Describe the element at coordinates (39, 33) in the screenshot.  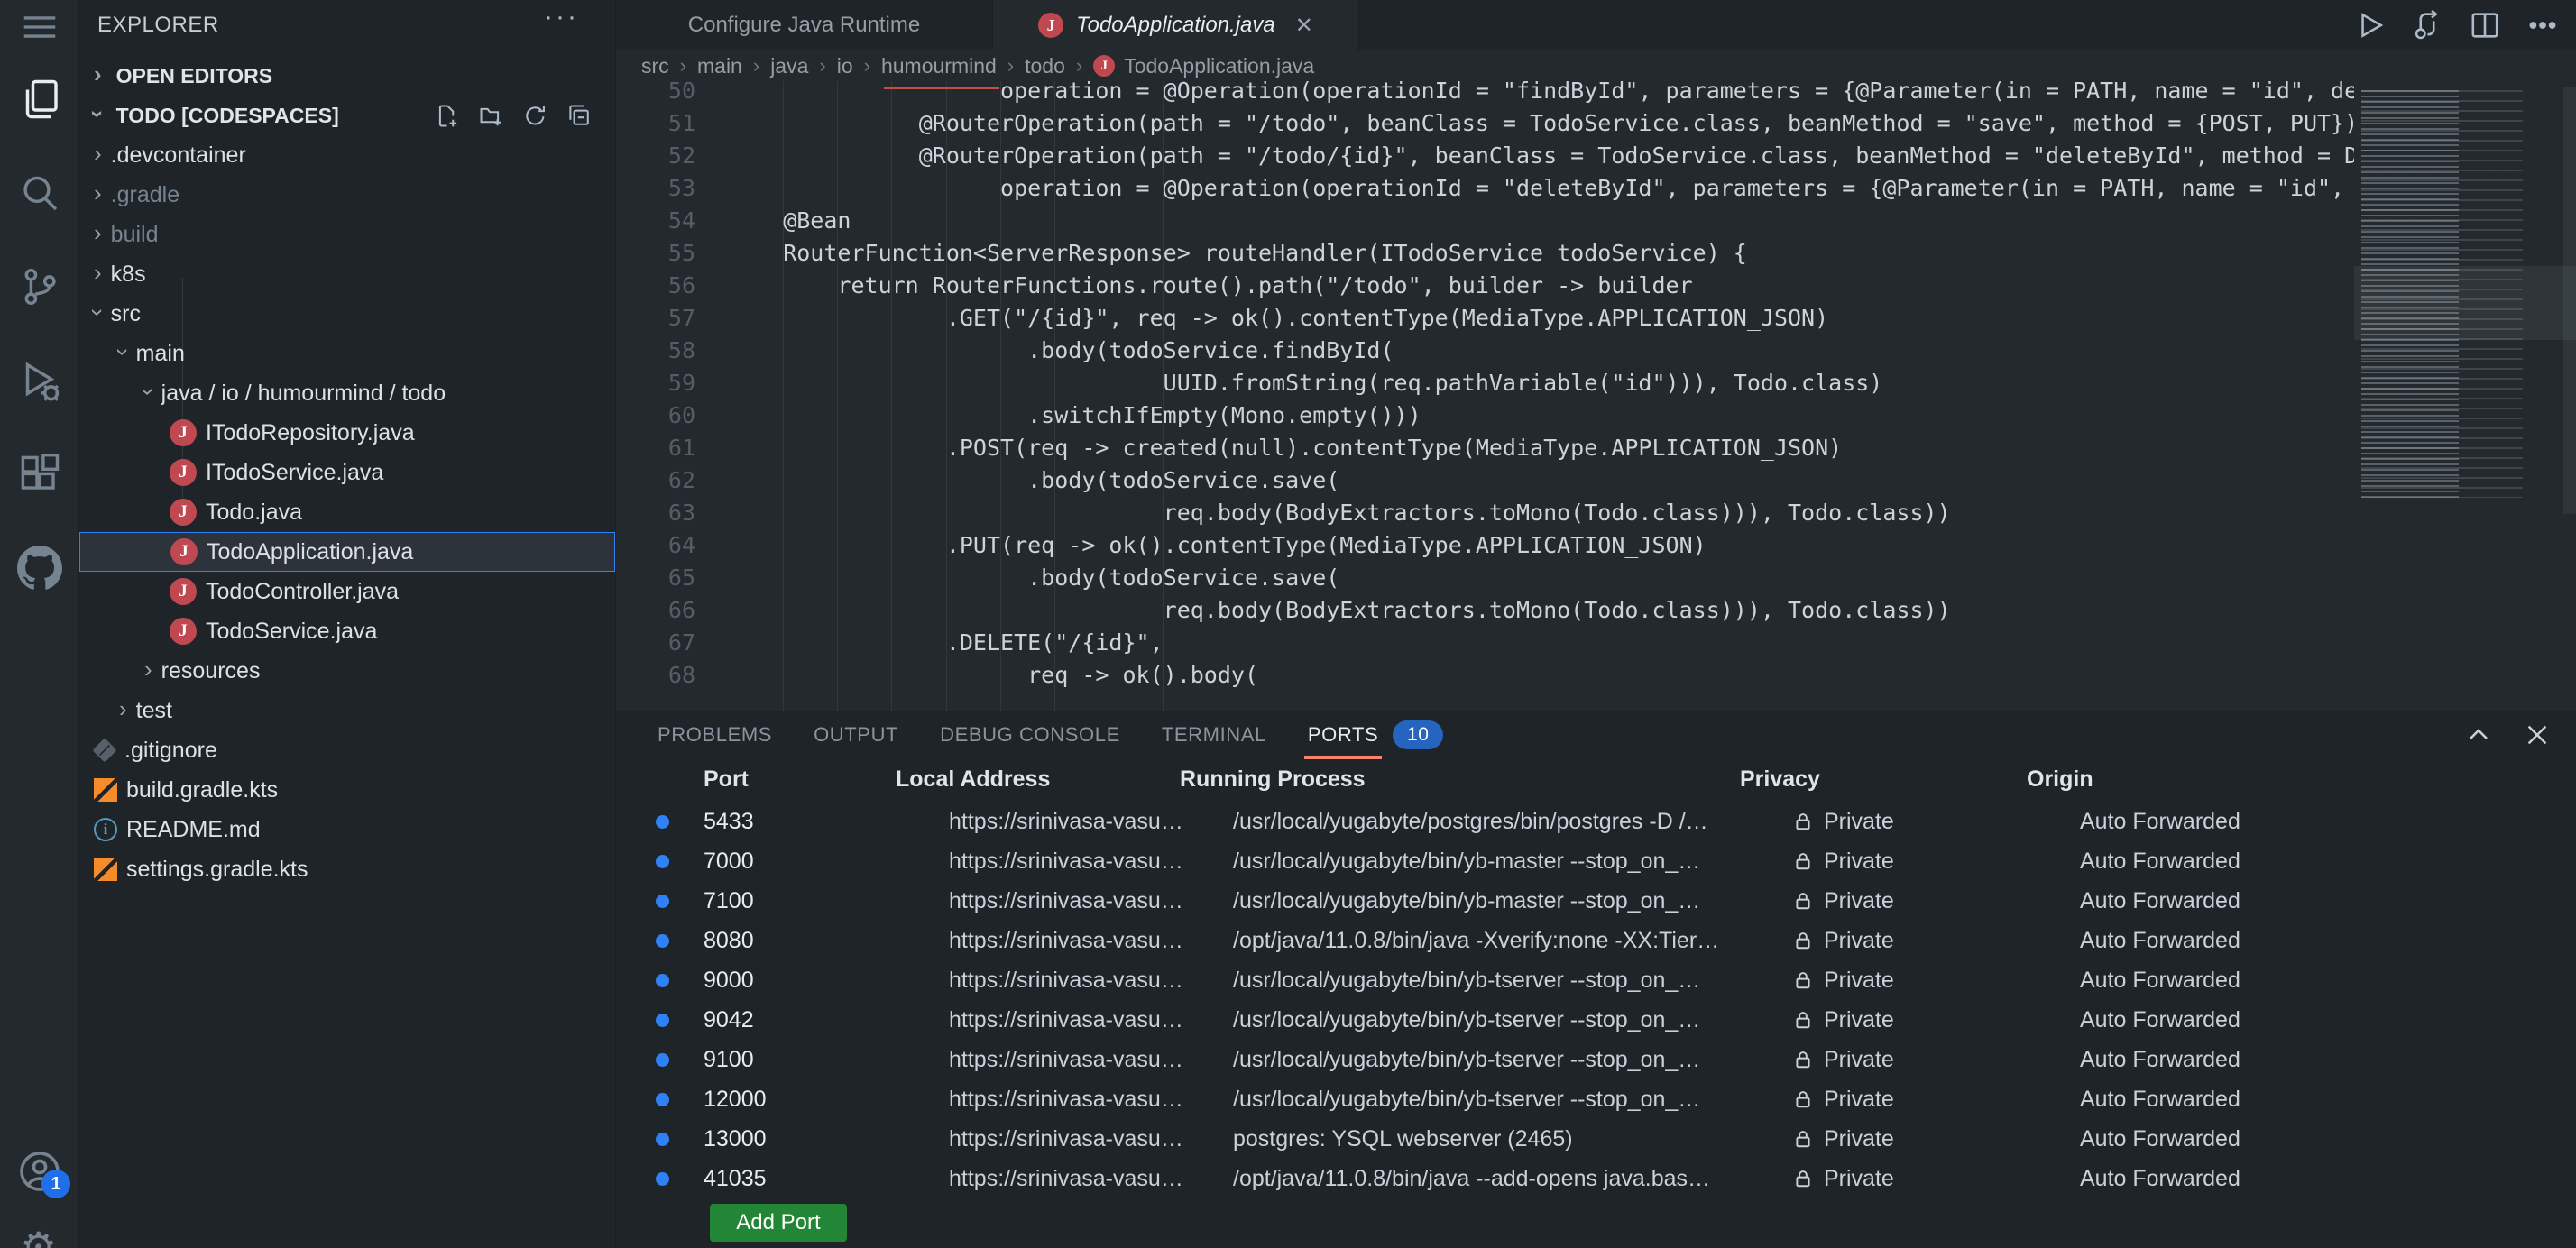
I see `menu-button` at that location.